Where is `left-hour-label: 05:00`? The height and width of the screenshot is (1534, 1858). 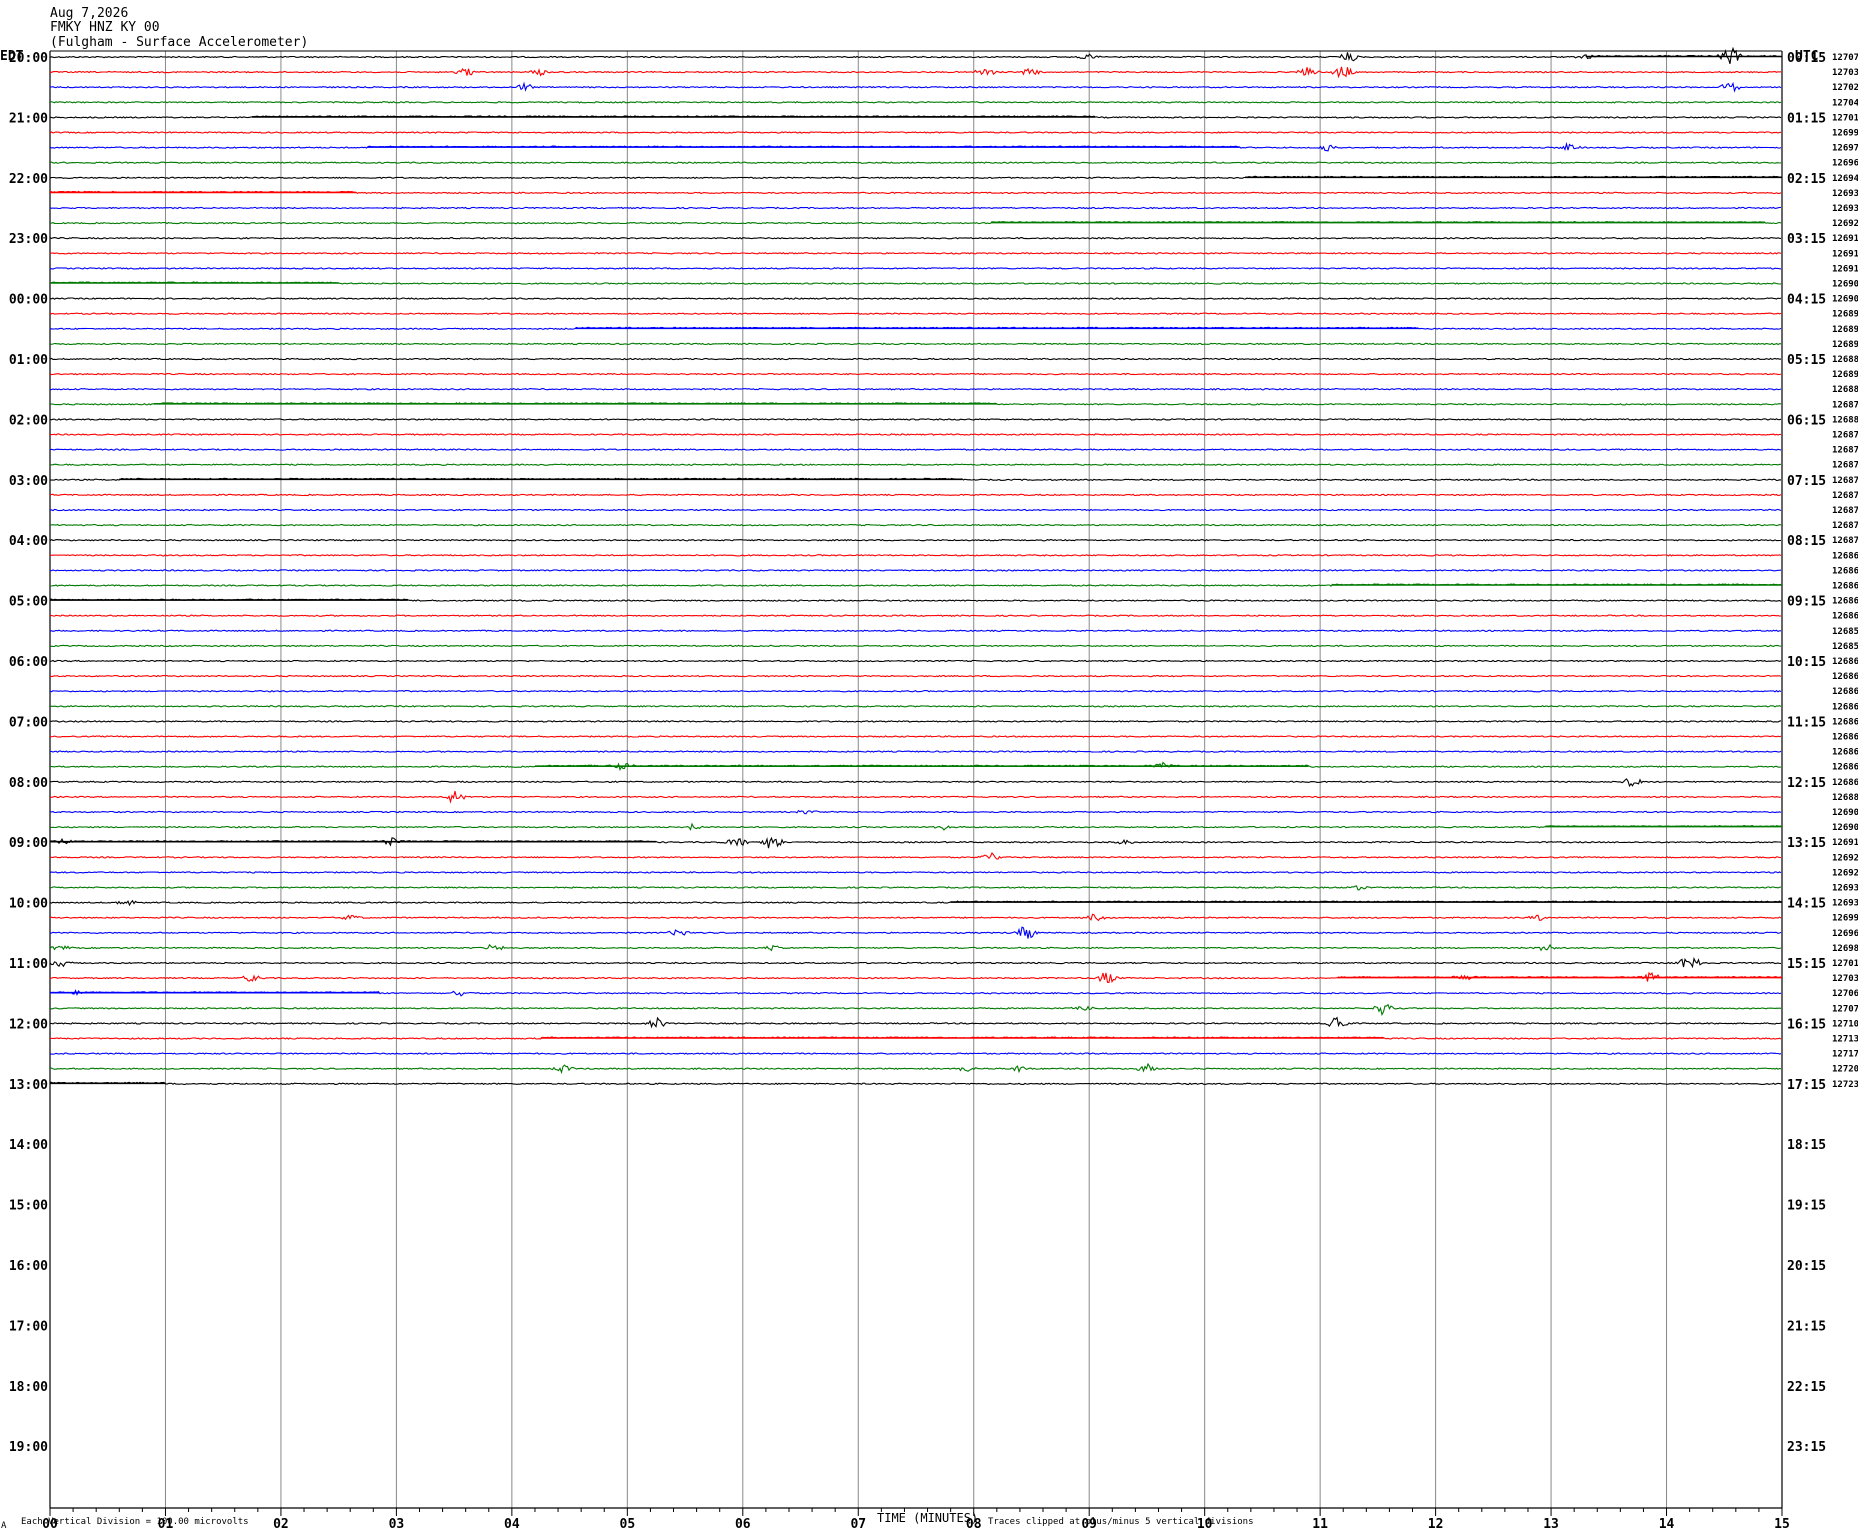
left-hour-label: 05:00 is located at coordinates (28, 602).